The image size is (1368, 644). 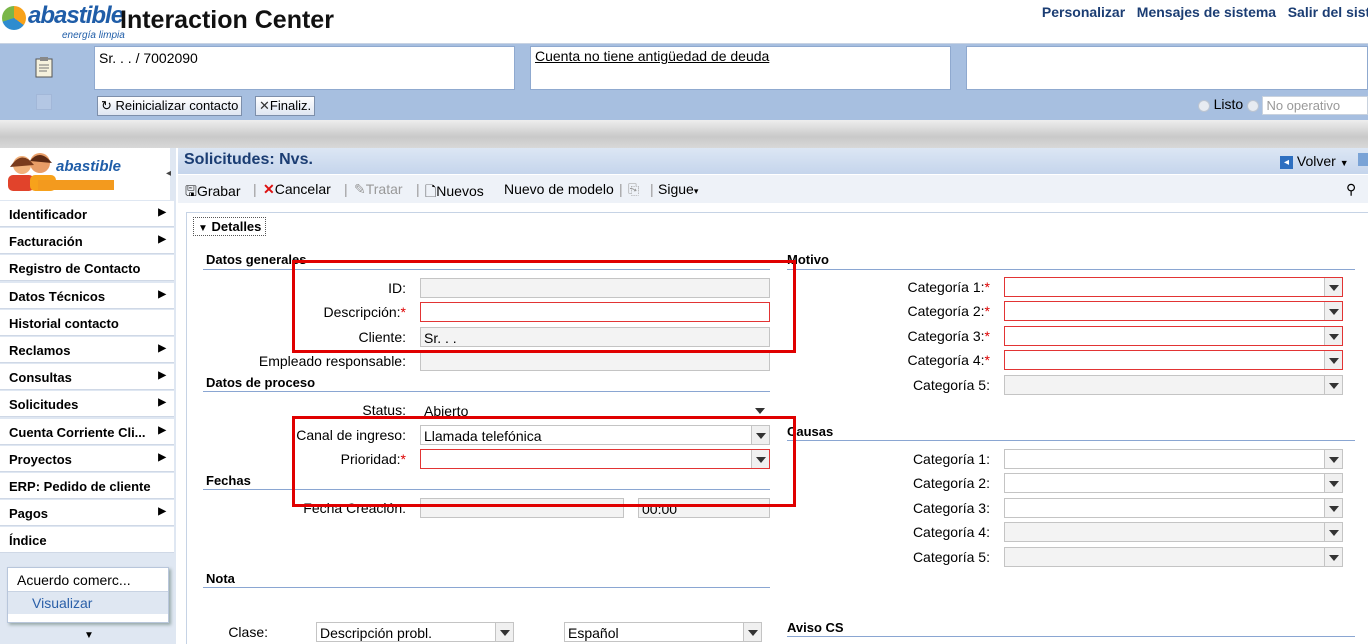 I want to click on info-box, so click(x=1167, y=68).